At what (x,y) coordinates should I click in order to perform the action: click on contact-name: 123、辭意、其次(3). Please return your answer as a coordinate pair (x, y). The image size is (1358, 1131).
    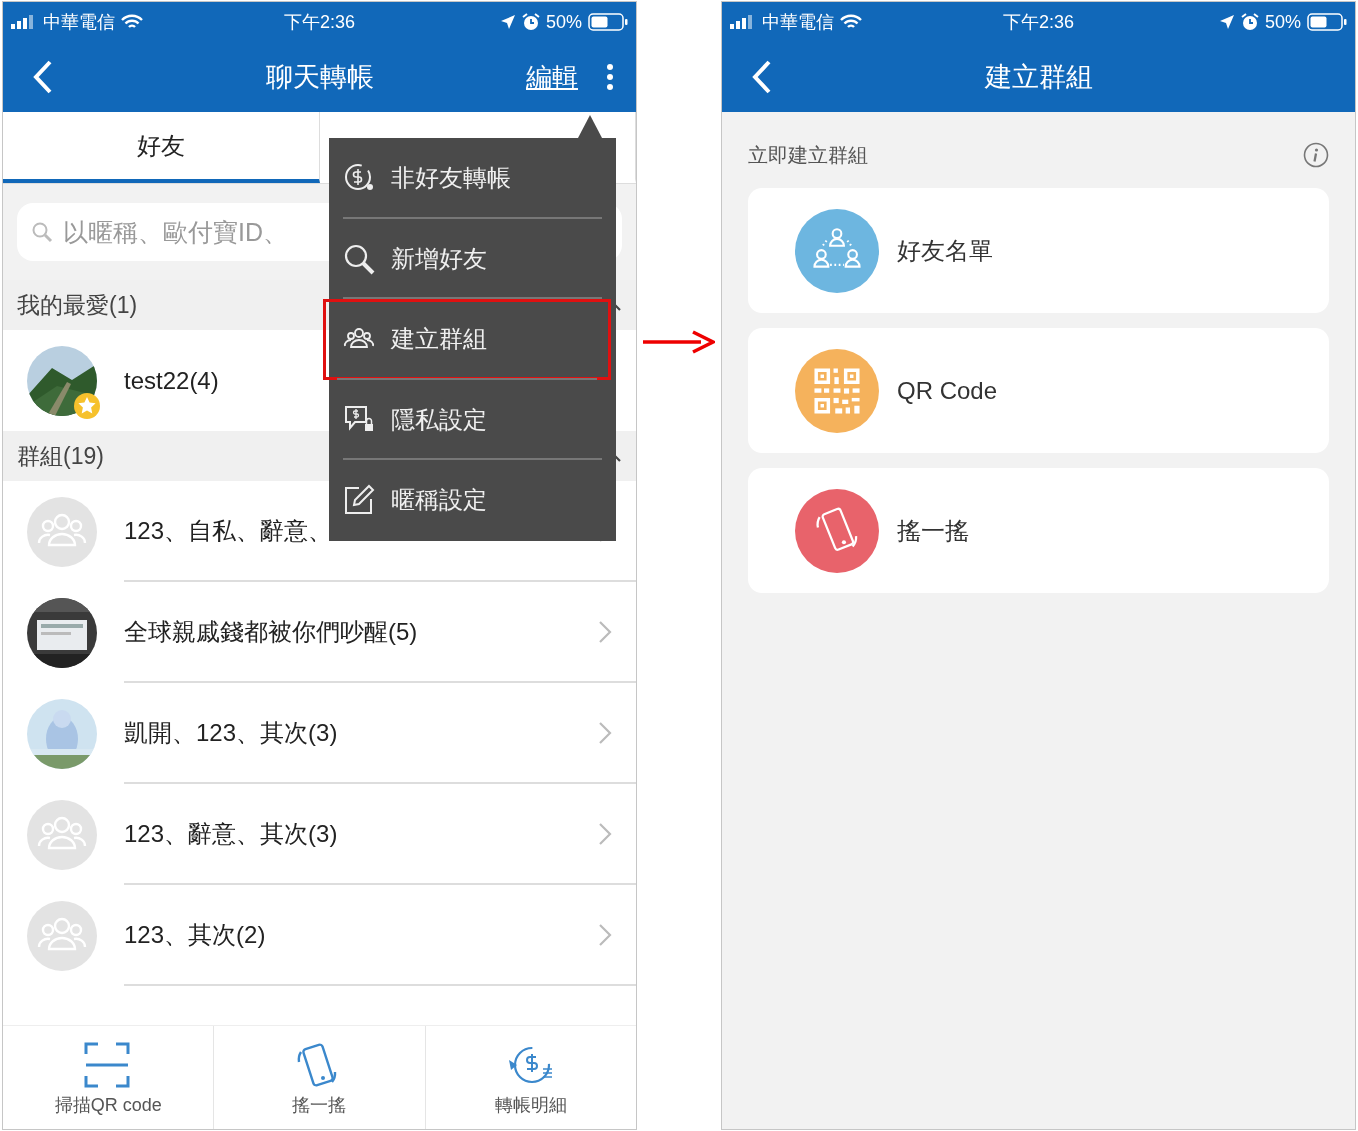
    Looking at the image, I should click on (231, 833).